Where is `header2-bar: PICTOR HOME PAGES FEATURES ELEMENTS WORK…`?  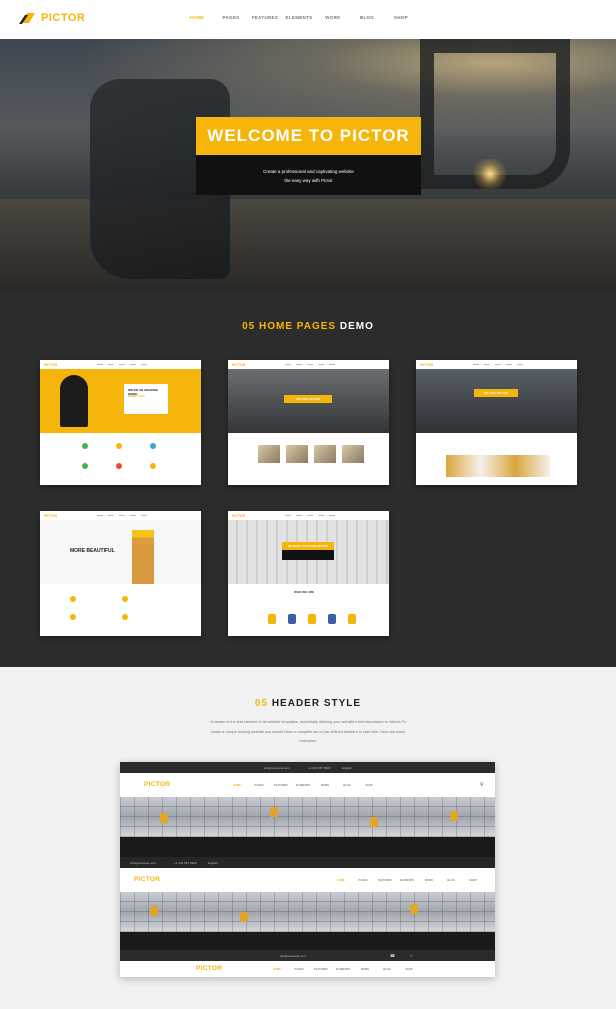
header2-bar: PICTOR HOME PAGES FEATURES ELEMENTS WORK… is located at coordinates (307, 880).